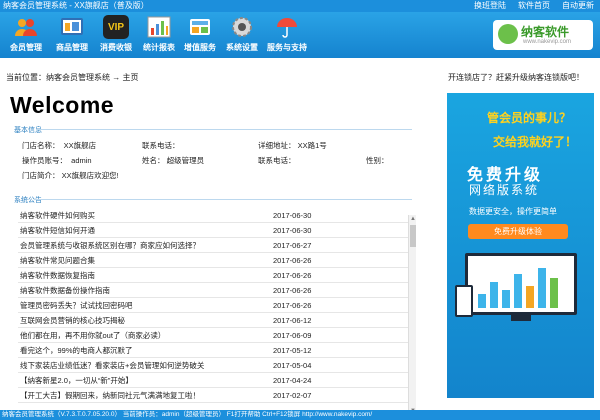 Image resolution: width=600 pixels, height=420 pixels. Describe the element at coordinates (292, 380) in the screenshot. I see `announcement-date: 2017-04-24` at that location.